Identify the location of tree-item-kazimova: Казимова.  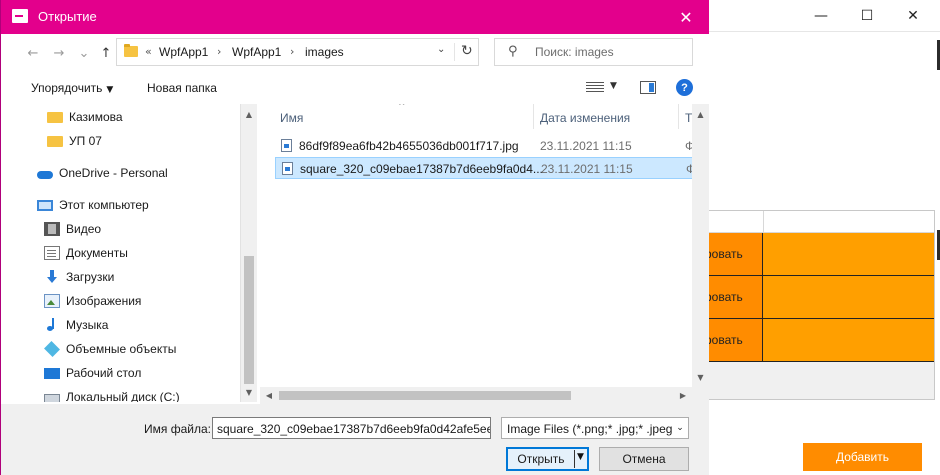
(85, 117).